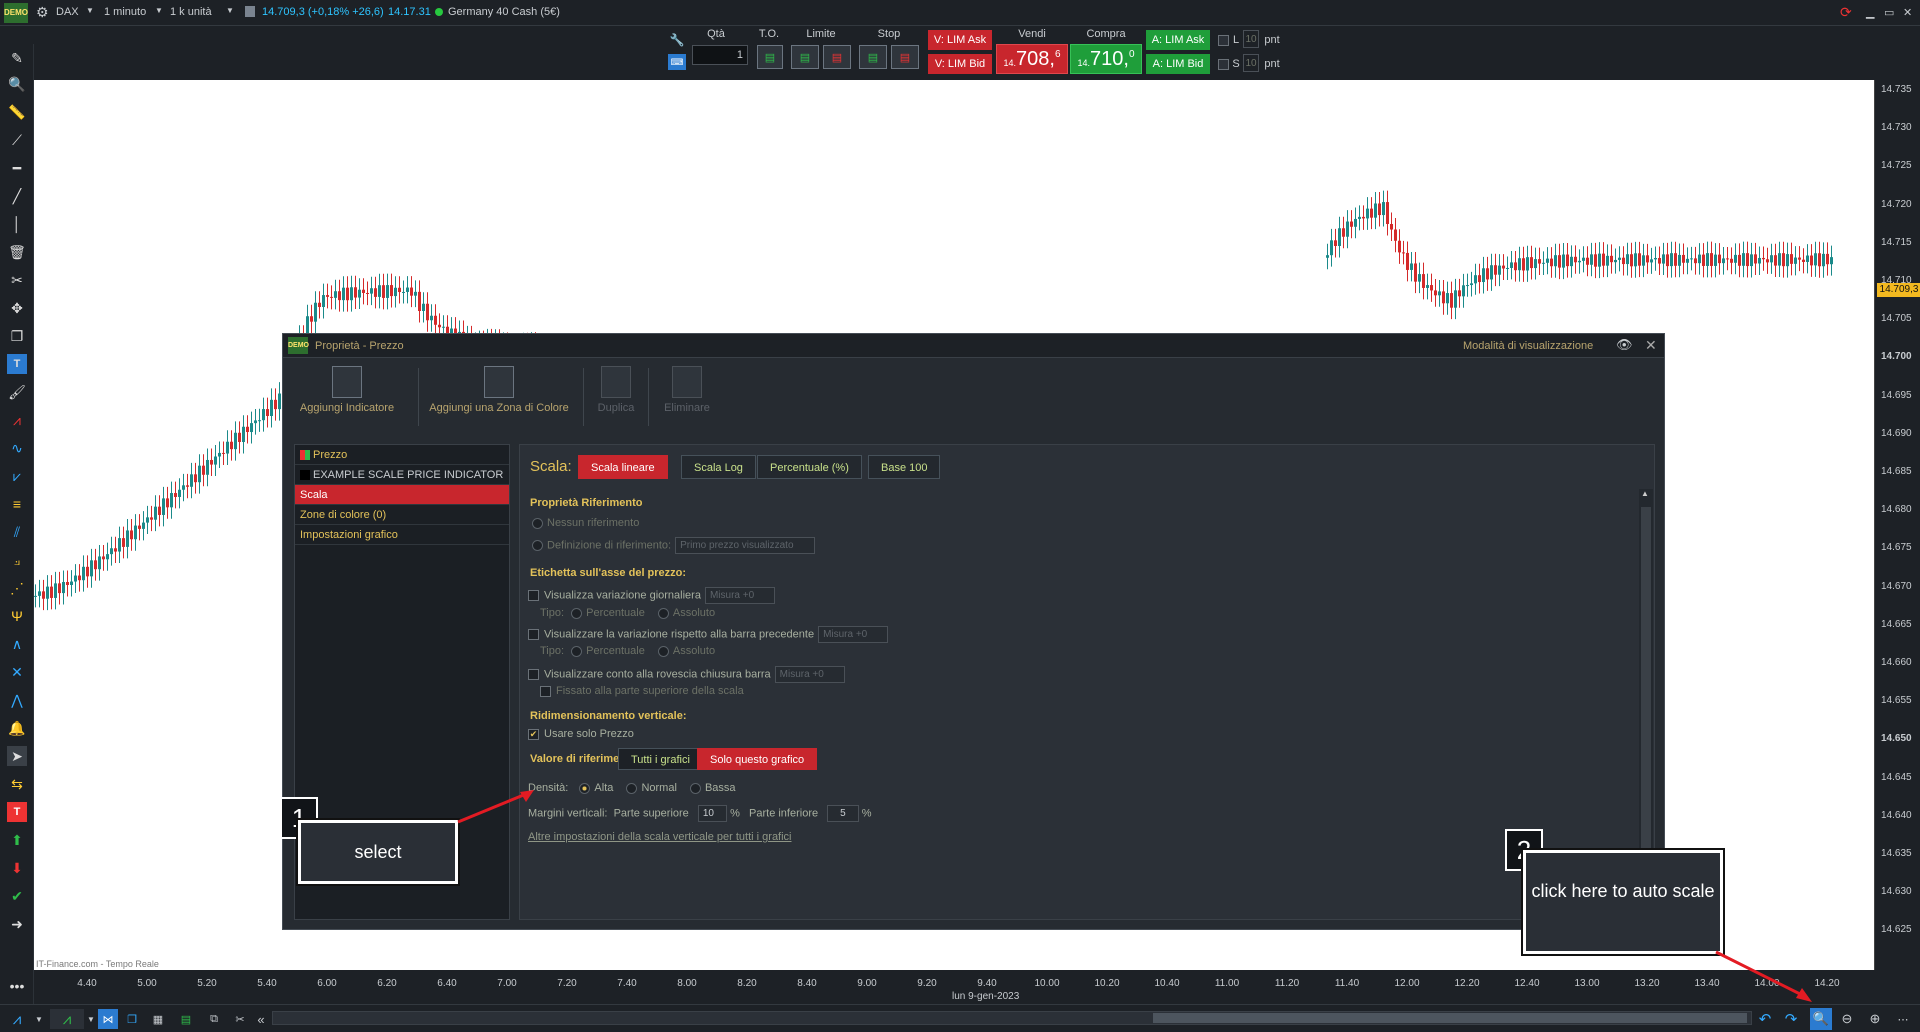  What do you see at coordinates (17, 364) in the screenshot?
I see `text-tool-icon: T` at bounding box center [17, 364].